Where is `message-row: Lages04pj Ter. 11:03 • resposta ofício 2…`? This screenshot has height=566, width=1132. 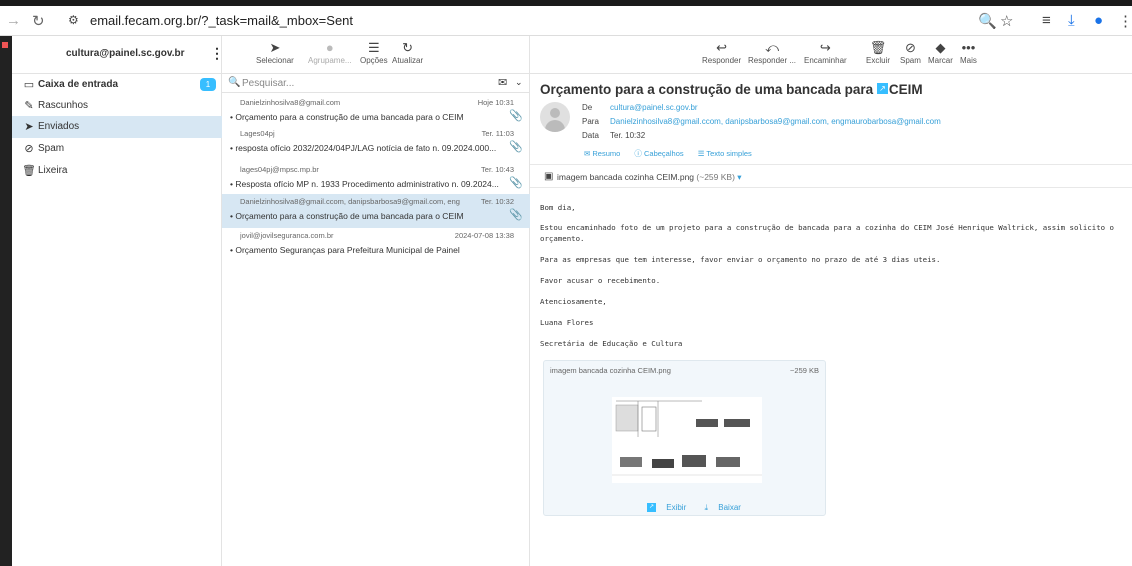 message-row: Lages04pj Ter. 11:03 • resposta ofício 2… is located at coordinates (376, 143).